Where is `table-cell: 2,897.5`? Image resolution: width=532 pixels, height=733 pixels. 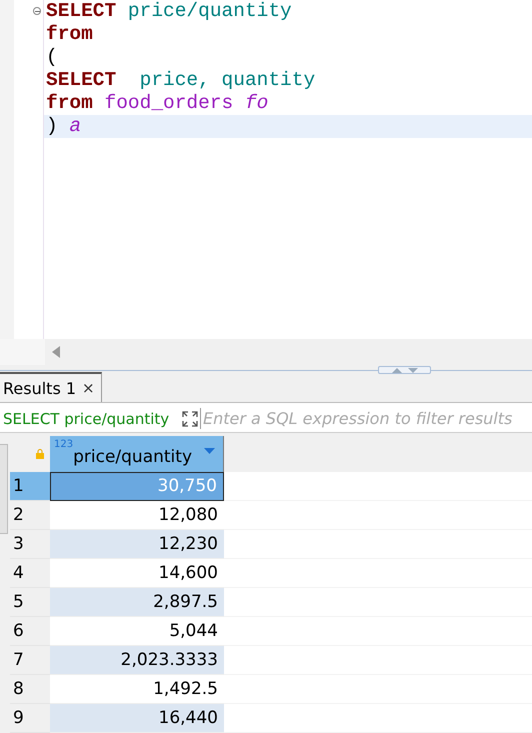
table-cell: 2,897.5 is located at coordinates (137, 602).